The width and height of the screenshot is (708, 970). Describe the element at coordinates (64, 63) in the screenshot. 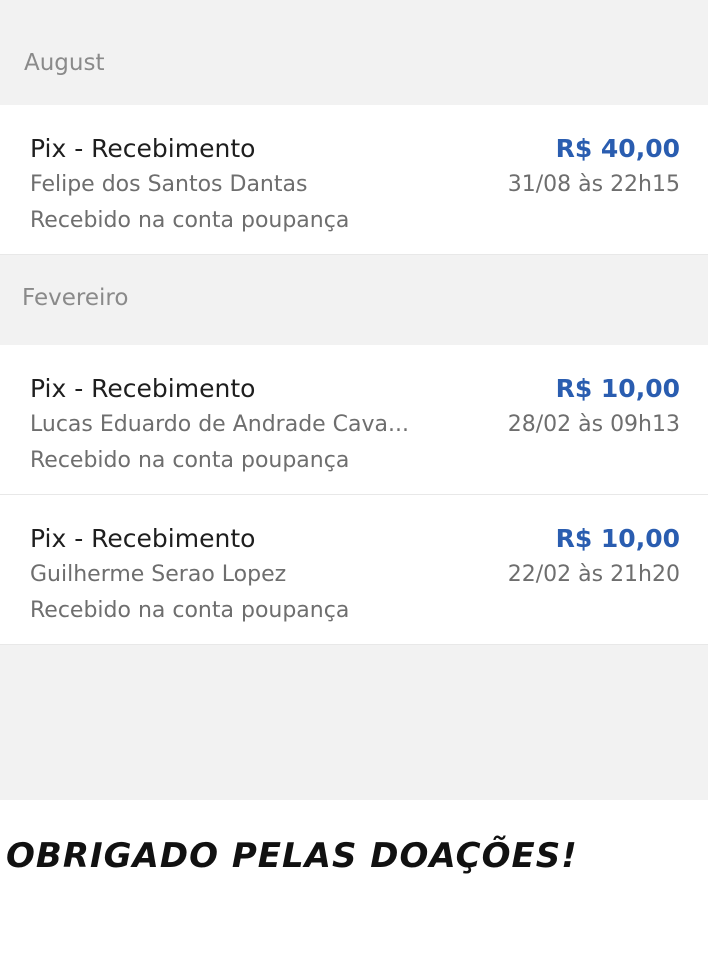

I see `month-header-august: August` at that location.